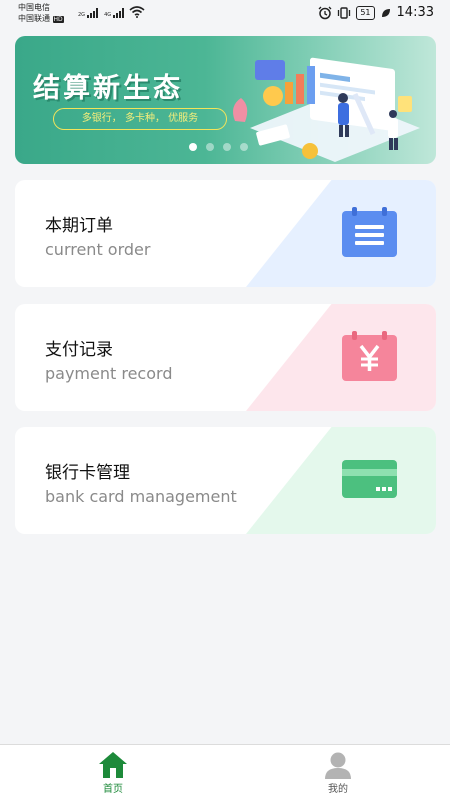 The width and height of the screenshot is (450, 800). I want to click on card-title: 银行卡管理, so click(87, 473).